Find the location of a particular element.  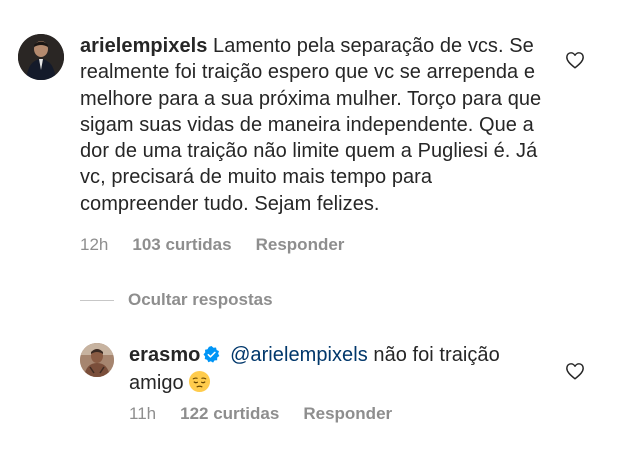

hide-replies-label: Ocultar respostas is located at coordinates (200, 299).